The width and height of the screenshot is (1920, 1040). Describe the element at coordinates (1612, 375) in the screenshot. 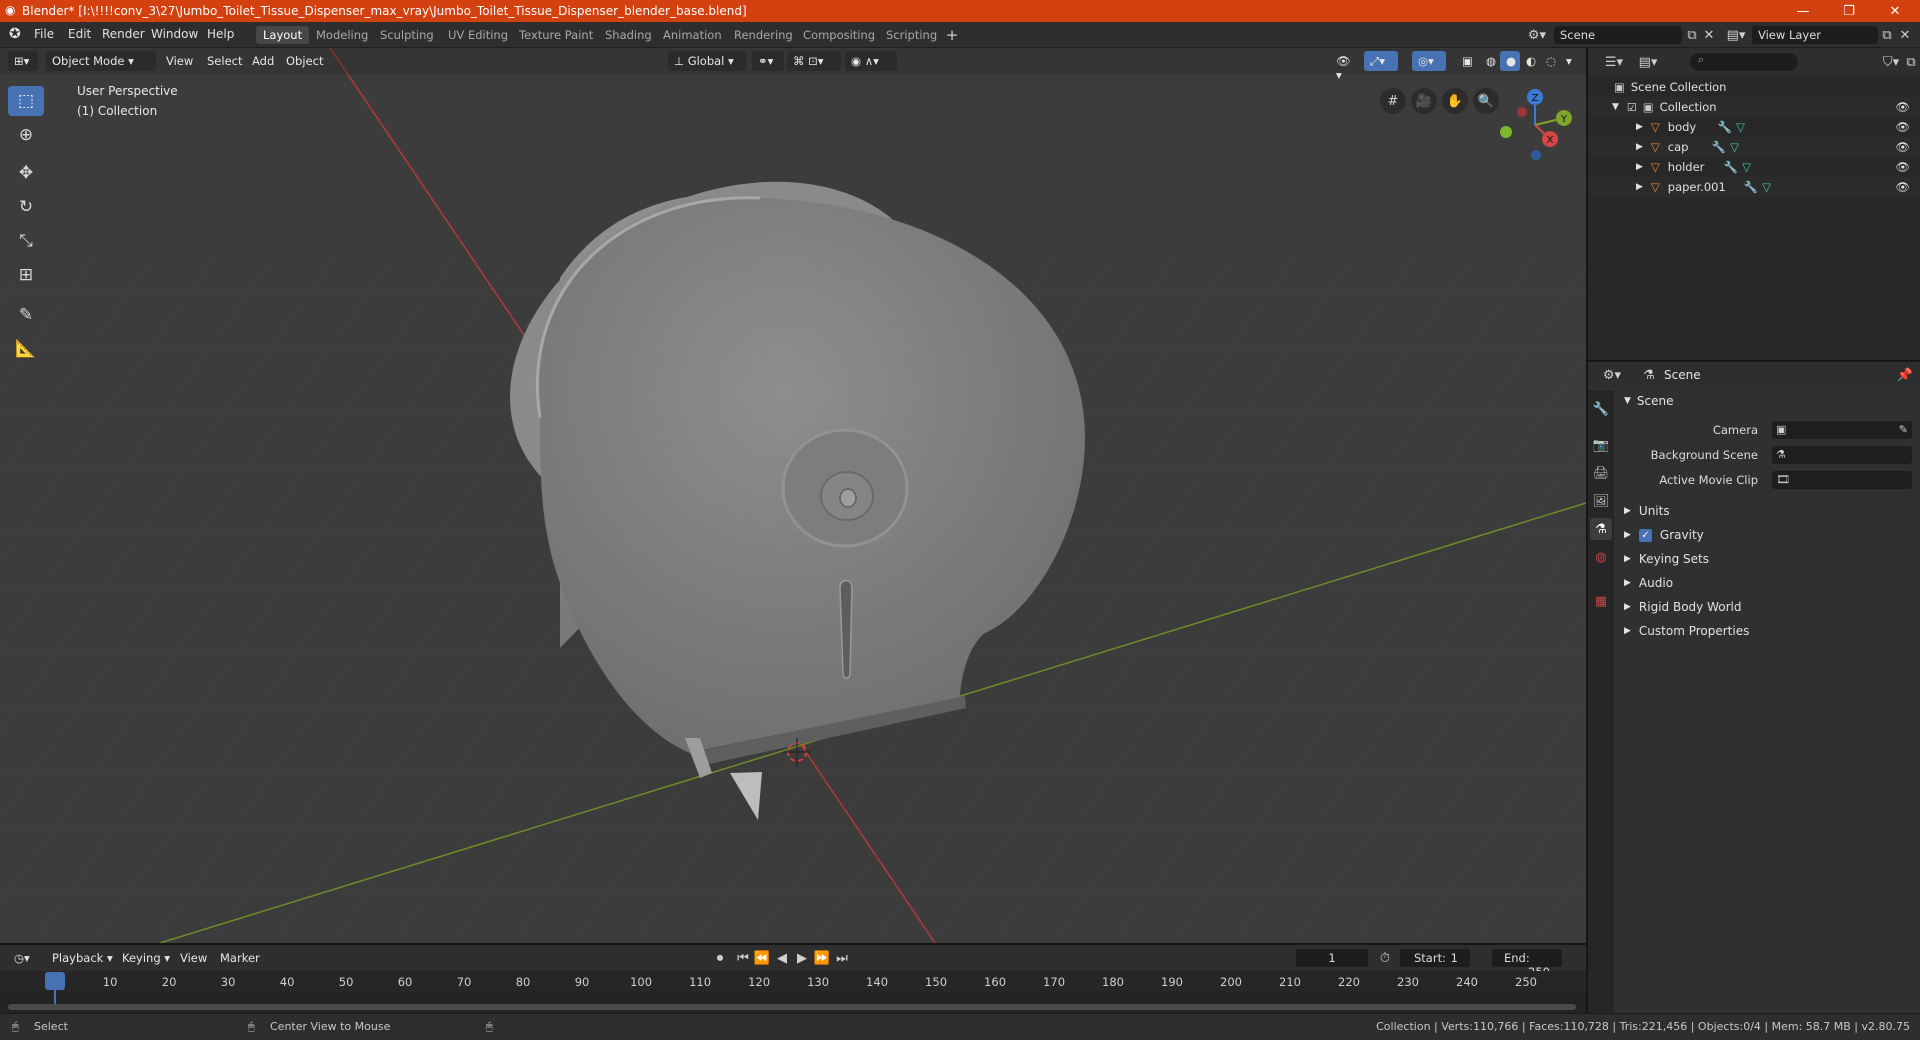

I see `properties-editor-type-icon: ⚙▾` at that location.